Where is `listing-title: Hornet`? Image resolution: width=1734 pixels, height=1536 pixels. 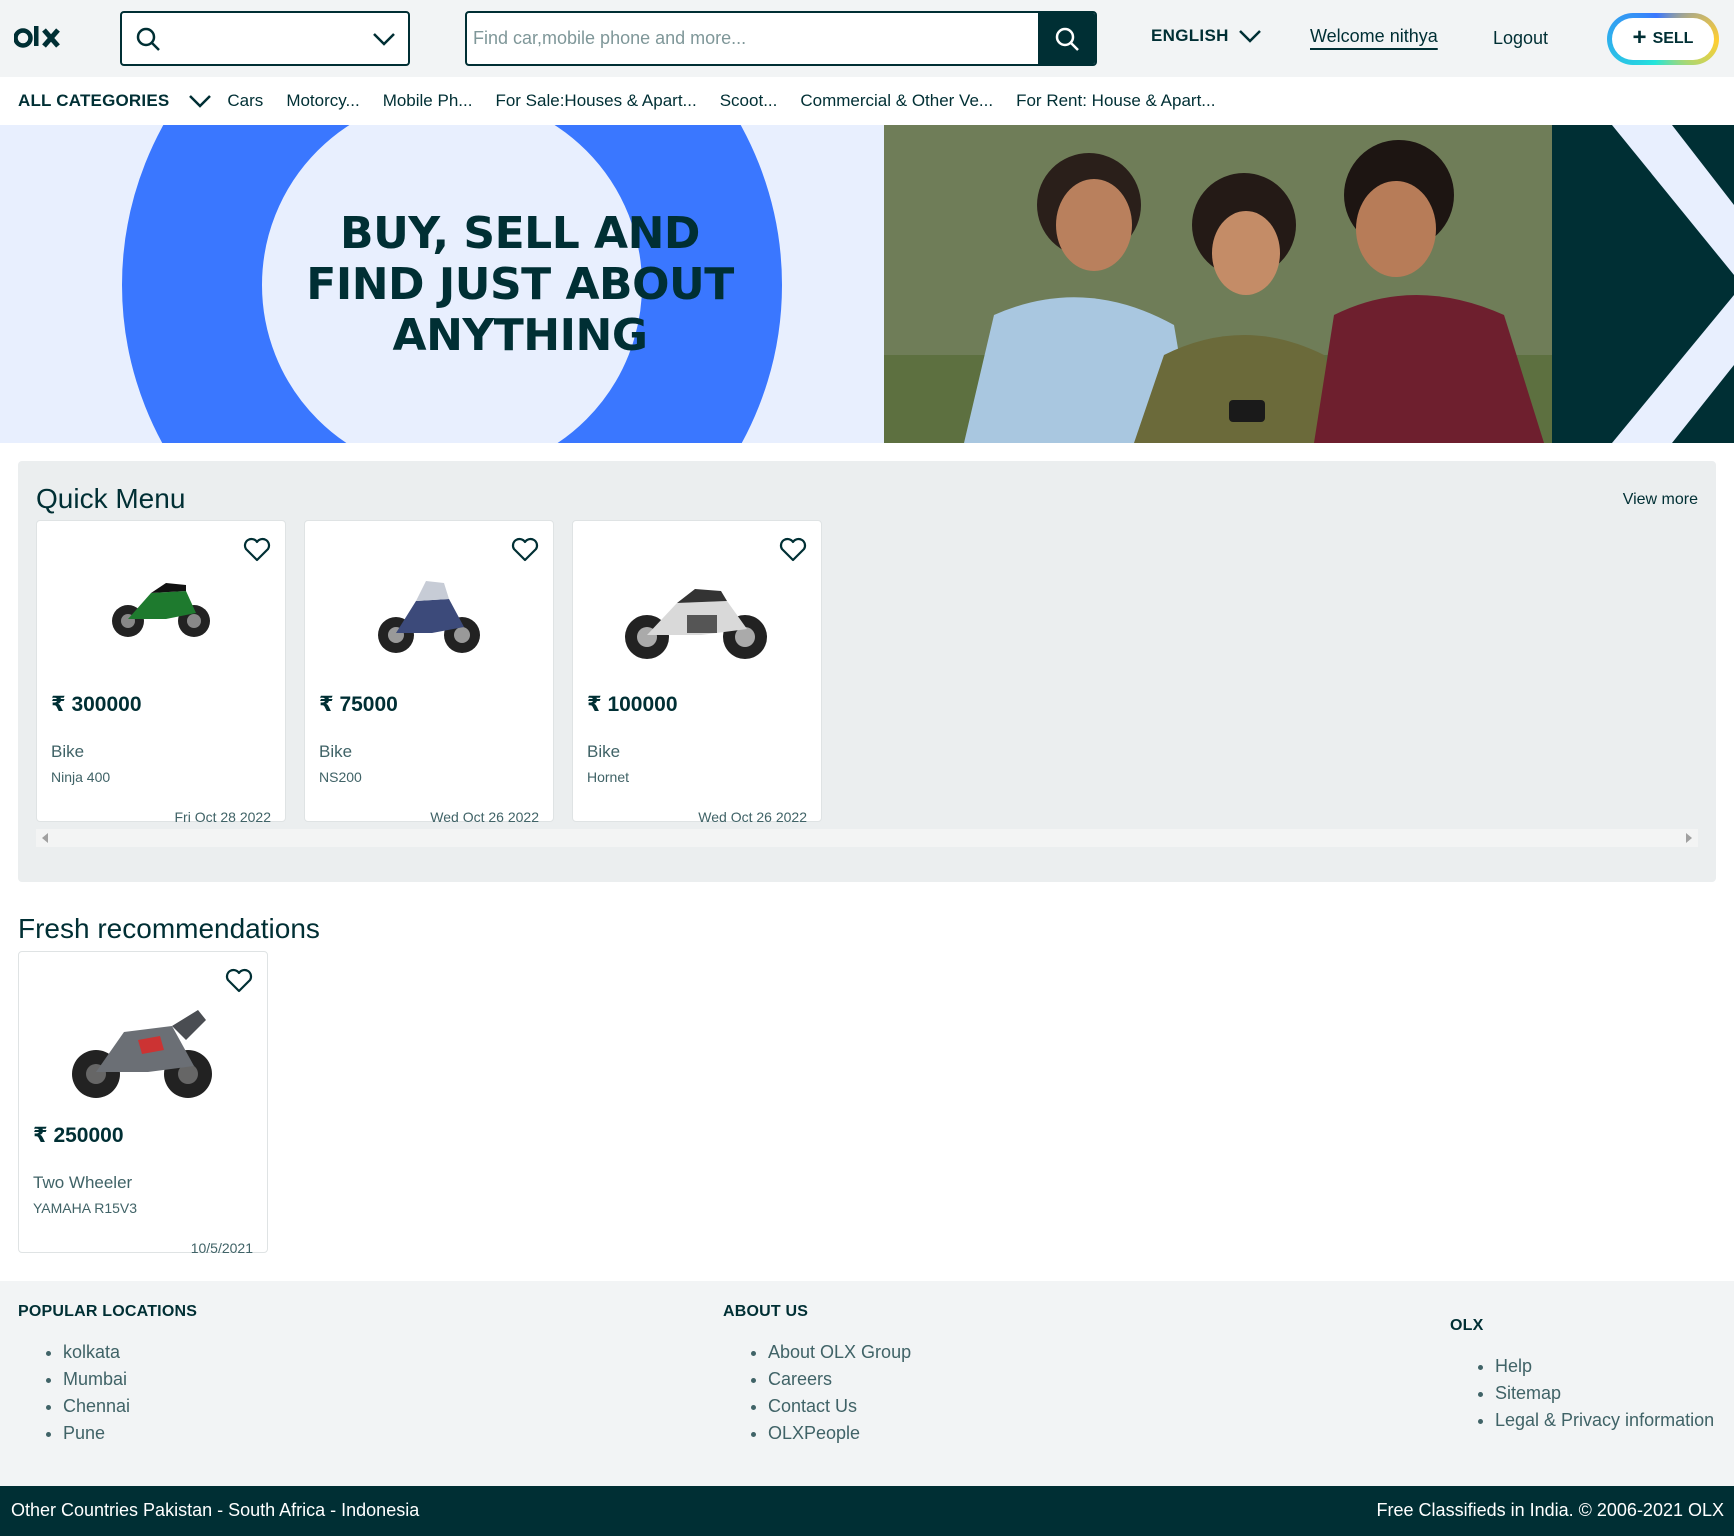 listing-title: Hornet is located at coordinates (608, 777).